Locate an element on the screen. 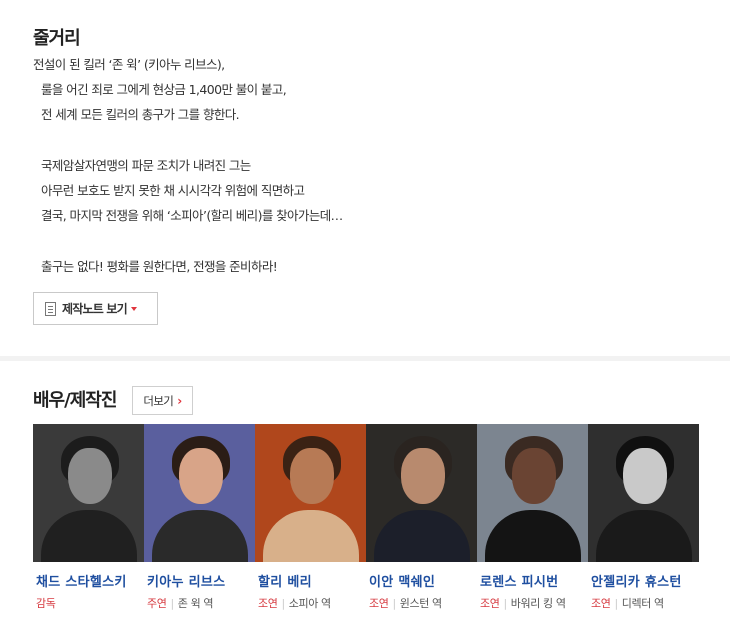 This screenshot has width=730, height=617. more-label: 더보기 is located at coordinates (158, 400).